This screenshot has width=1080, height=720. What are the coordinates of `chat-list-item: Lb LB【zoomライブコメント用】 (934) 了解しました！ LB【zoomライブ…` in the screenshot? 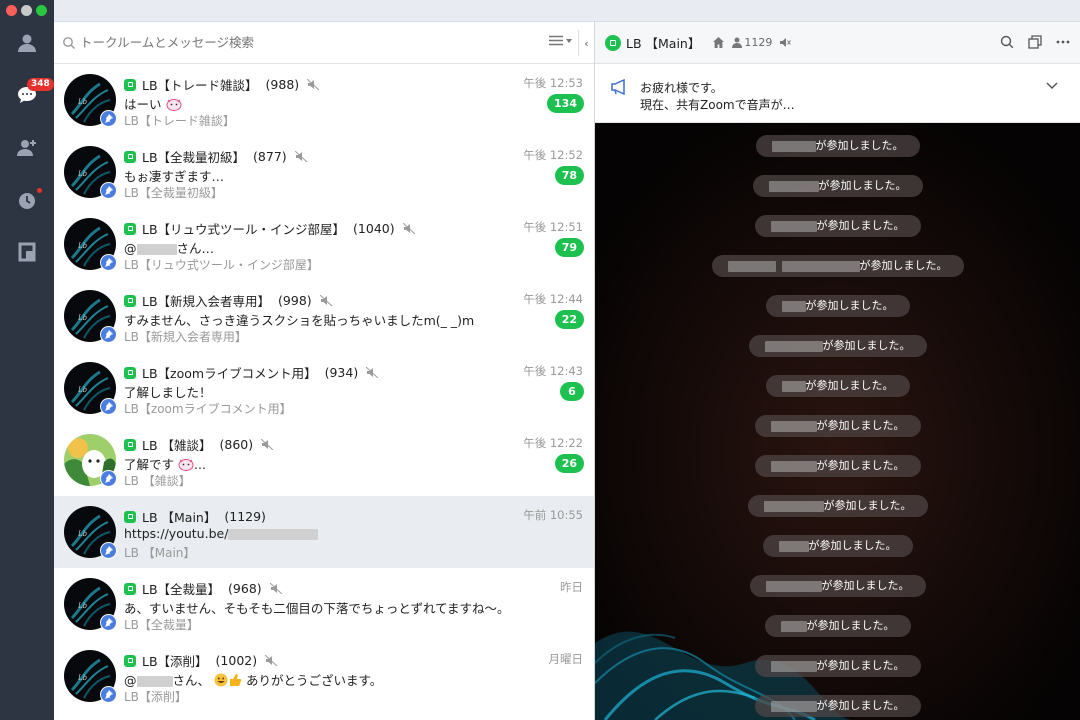 It's located at (324, 388).